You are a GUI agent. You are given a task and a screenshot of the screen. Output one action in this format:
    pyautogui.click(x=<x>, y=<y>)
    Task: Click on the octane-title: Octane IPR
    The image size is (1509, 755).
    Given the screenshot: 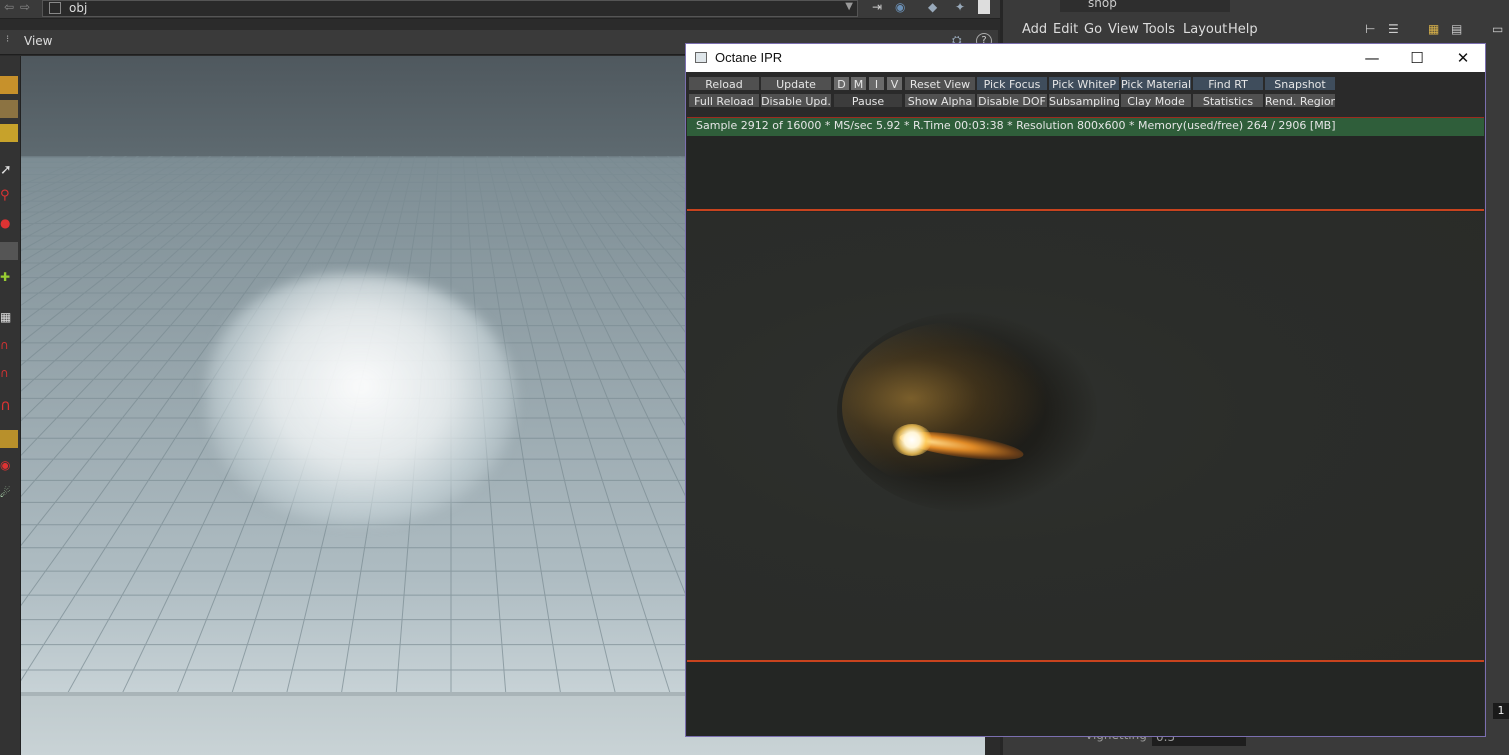 What is the action you would take?
    pyautogui.click(x=749, y=57)
    